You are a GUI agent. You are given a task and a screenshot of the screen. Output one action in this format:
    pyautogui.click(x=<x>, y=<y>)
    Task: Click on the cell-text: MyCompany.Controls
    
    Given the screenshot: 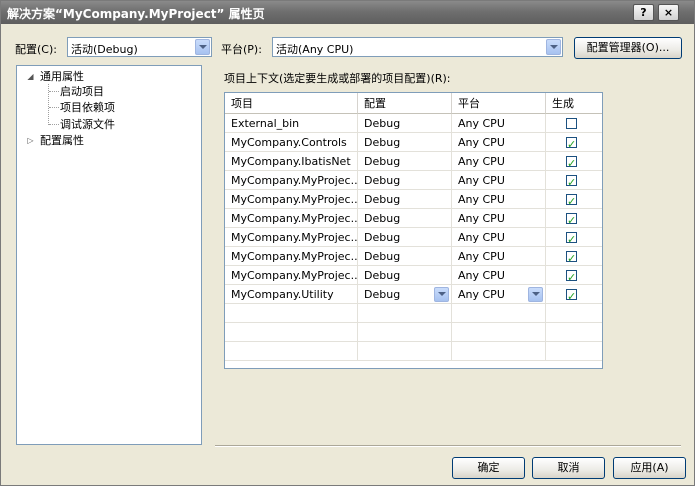 What is the action you would take?
    pyautogui.click(x=289, y=142)
    